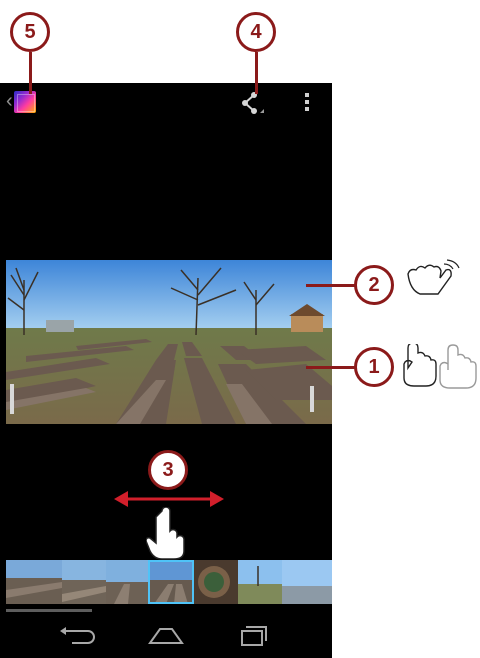 The height and width of the screenshot is (658, 480). I want to click on filmstrip-scrollbar, so click(49, 610).